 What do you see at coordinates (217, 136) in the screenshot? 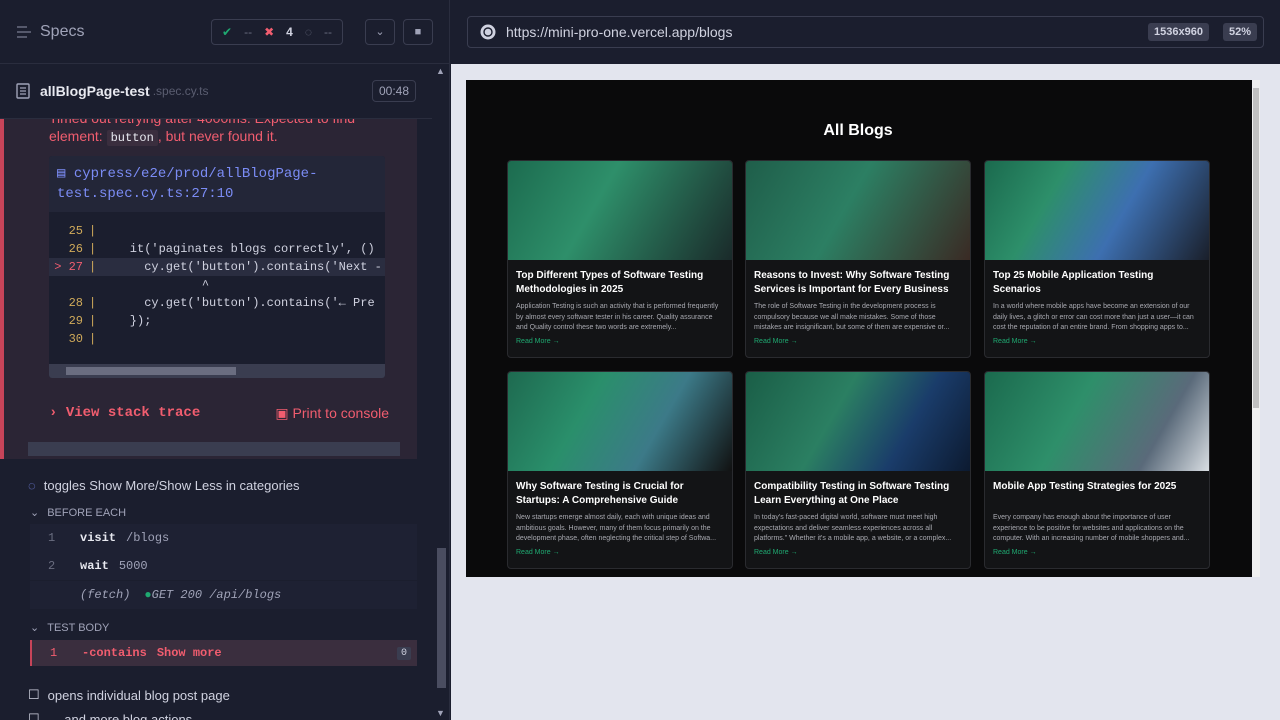
I see `error-message-suffix: , but never found it.` at bounding box center [217, 136].